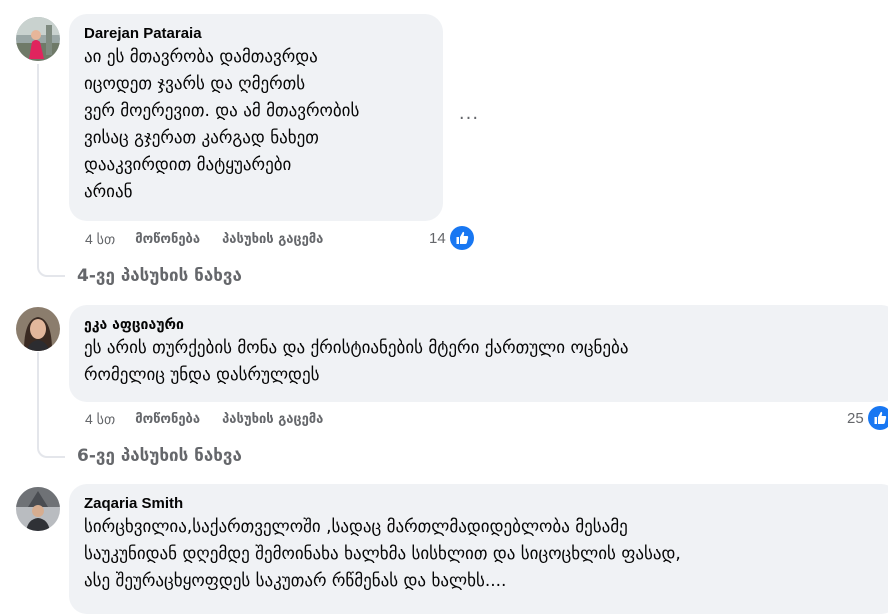 Image resolution: width=888 pixels, height=614 pixels. I want to click on more-options-icon: ···, so click(469, 118).